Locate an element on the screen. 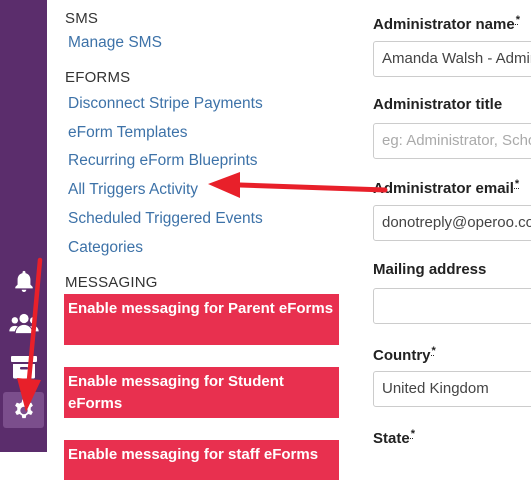 Image resolution: width=531 pixels, height=480 pixels. arrow-to-triggers is located at coordinates (298, 185).